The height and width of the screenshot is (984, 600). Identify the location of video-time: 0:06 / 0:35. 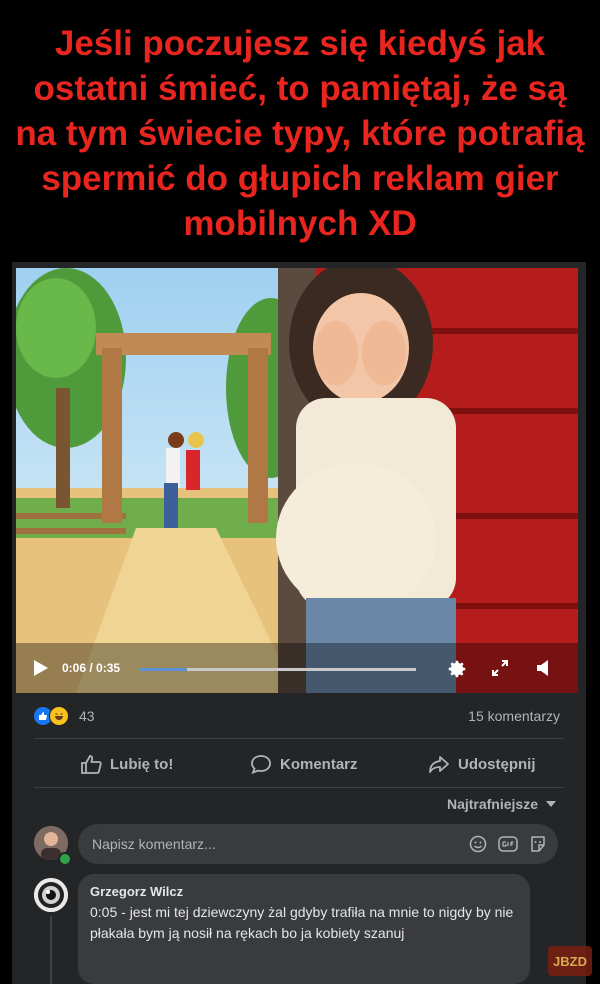
(91, 668).